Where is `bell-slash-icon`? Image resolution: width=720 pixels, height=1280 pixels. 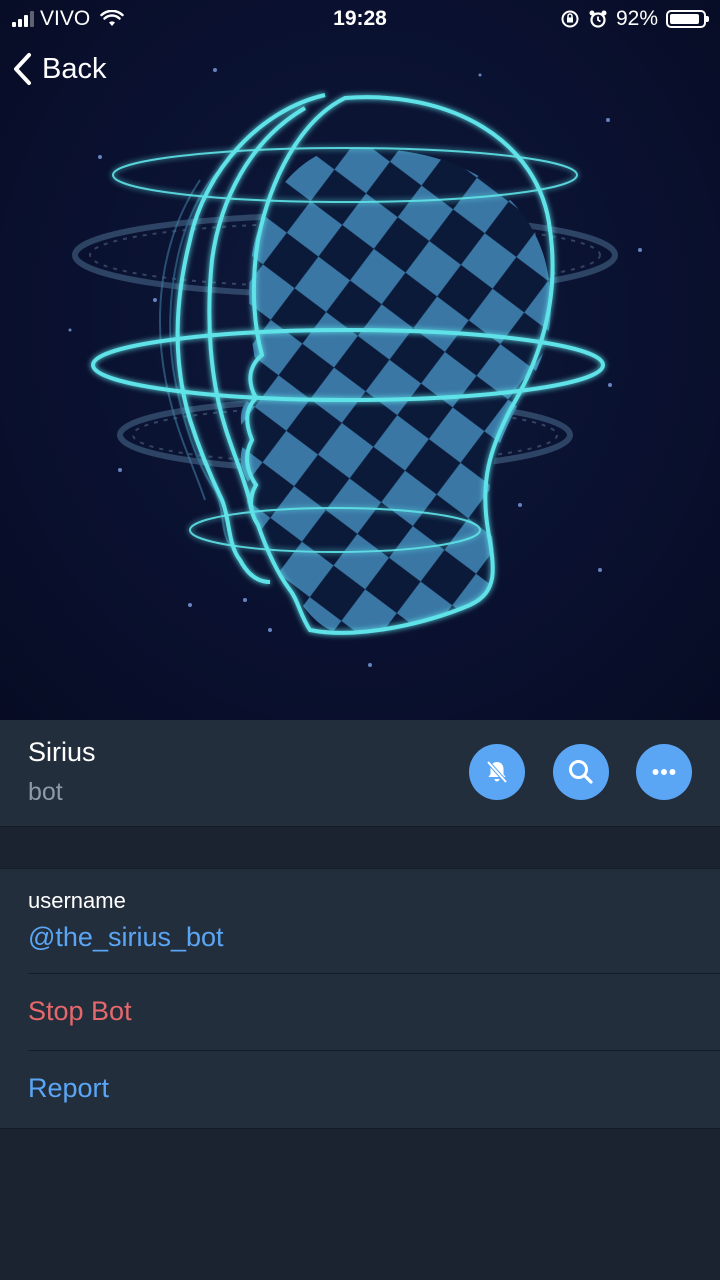 bell-slash-icon is located at coordinates (497, 772).